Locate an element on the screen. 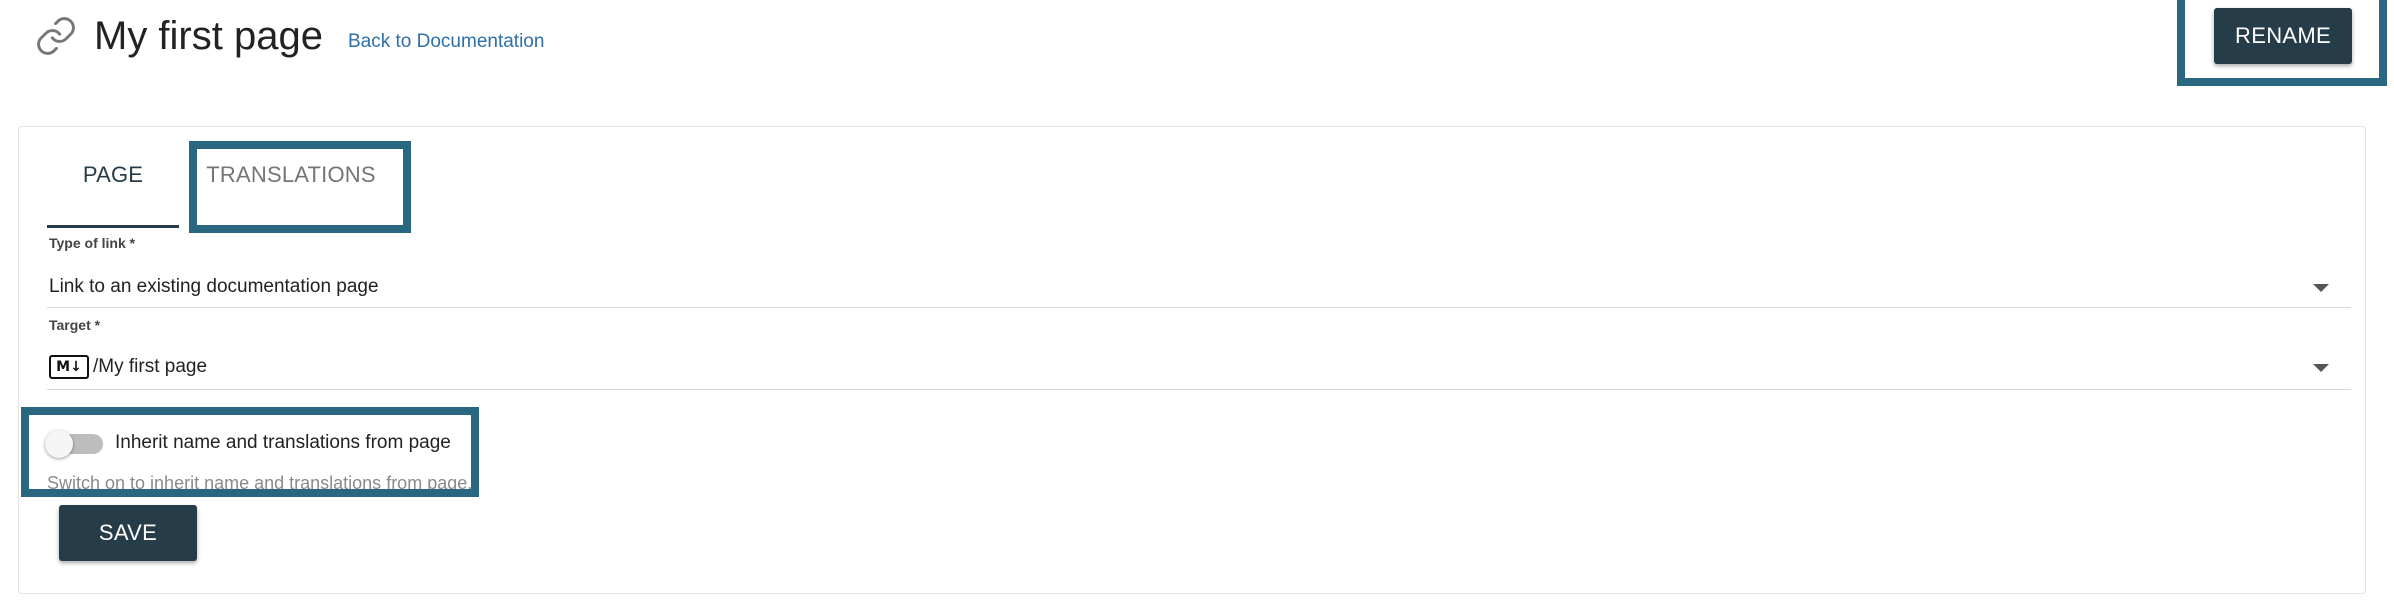 This screenshot has height=604, width=2394. target-select: /My first page is located at coordinates (150, 367).